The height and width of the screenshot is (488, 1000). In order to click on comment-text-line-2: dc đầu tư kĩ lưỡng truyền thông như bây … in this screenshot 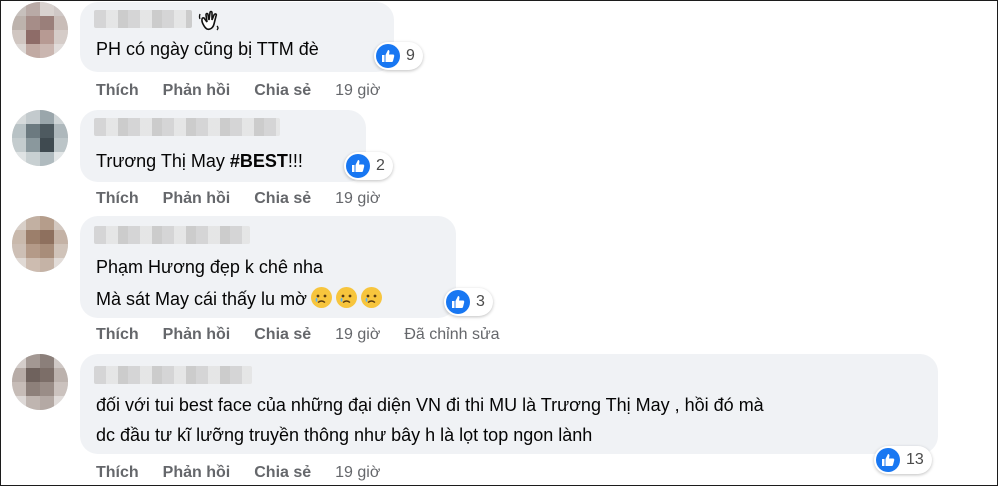, I will do `click(344, 435)`.